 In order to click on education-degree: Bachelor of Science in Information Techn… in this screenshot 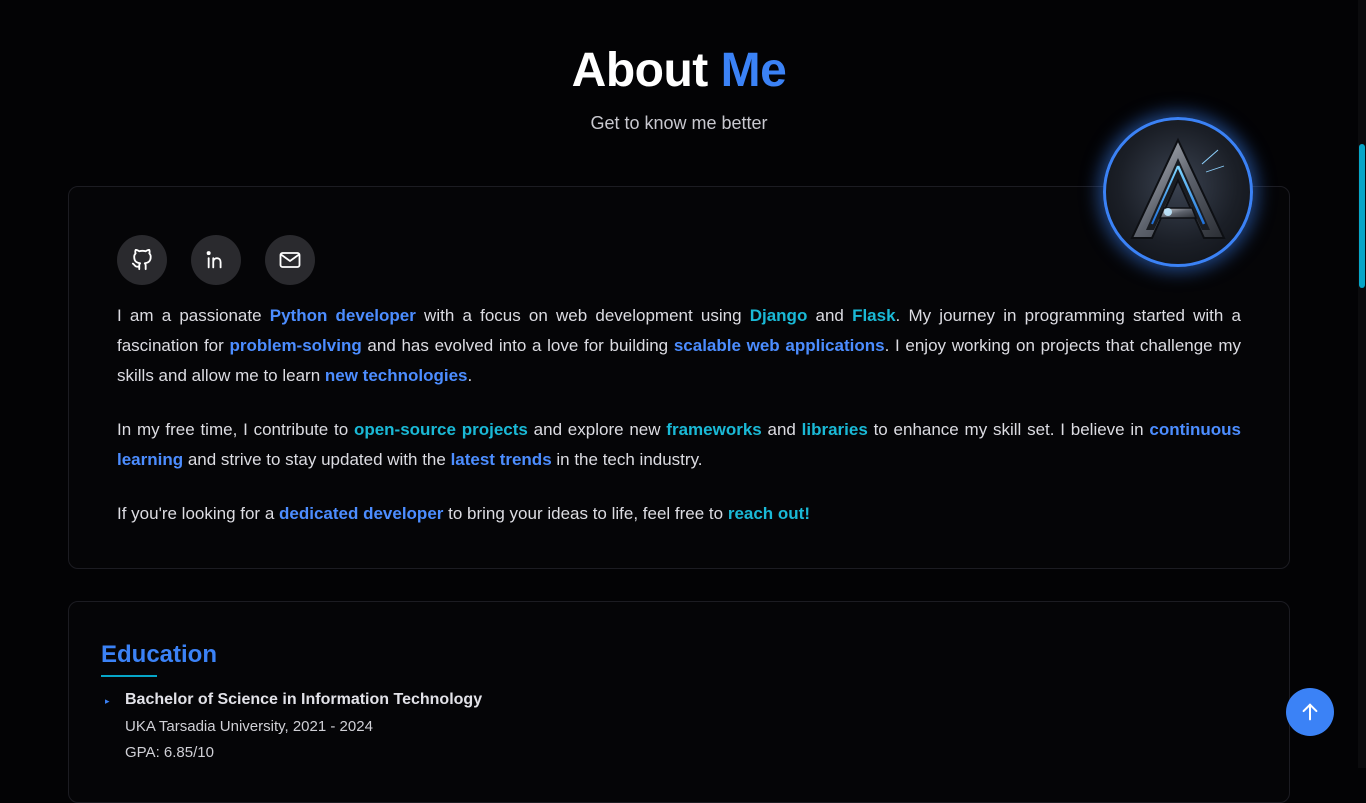, I will do `click(304, 699)`.